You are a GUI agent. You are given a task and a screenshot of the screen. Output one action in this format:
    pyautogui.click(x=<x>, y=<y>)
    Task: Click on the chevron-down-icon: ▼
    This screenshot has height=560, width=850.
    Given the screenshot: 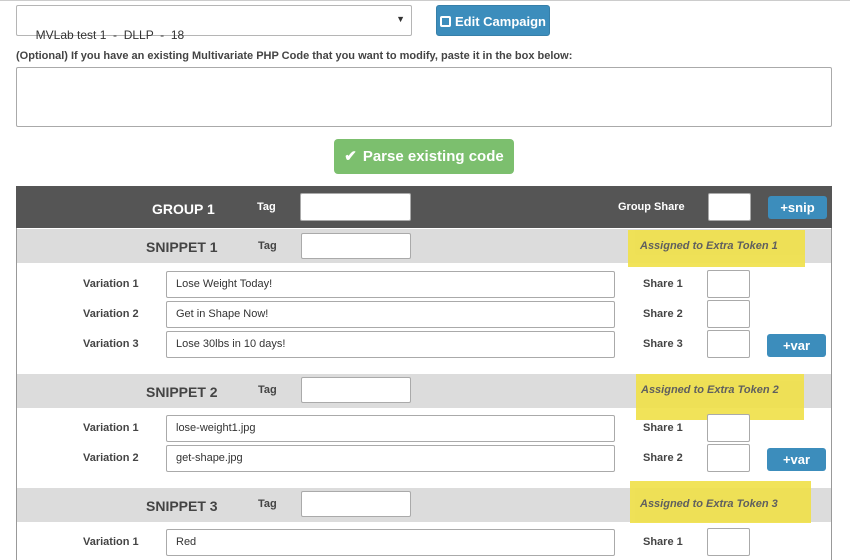 What is the action you would take?
    pyautogui.click(x=400, y=19)
    